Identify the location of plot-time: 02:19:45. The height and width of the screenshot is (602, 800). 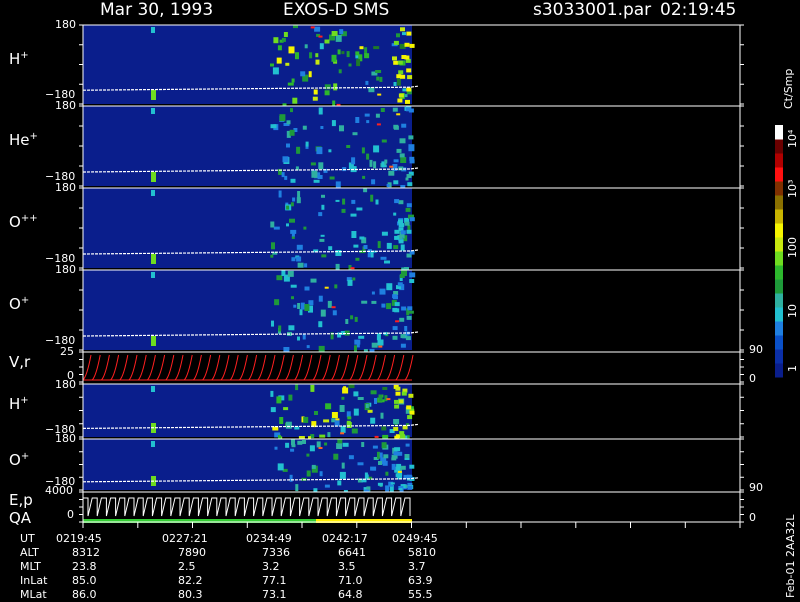
(698, 10).